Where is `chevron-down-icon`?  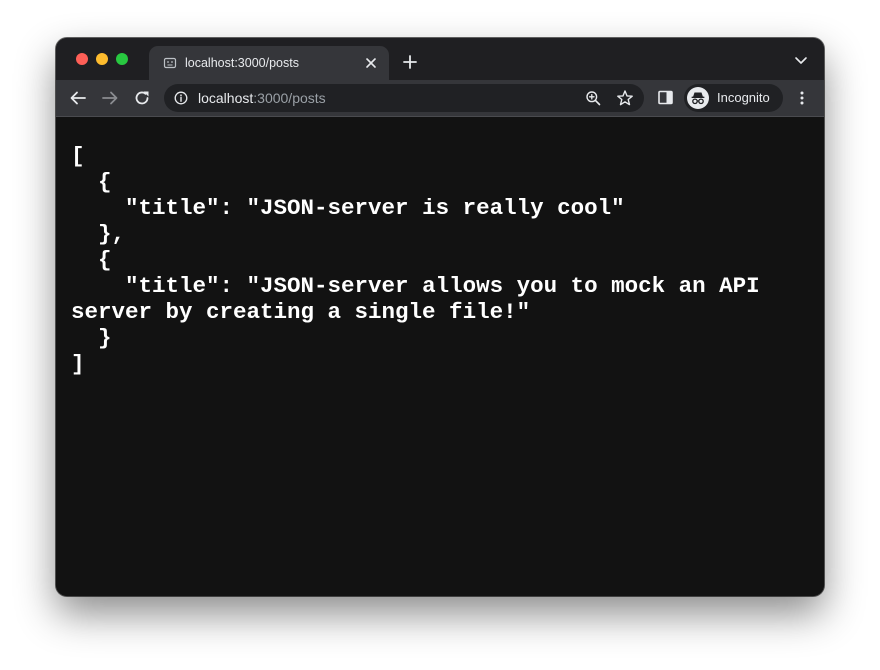 chevron-down-icon is located at coordinates (801, 61).